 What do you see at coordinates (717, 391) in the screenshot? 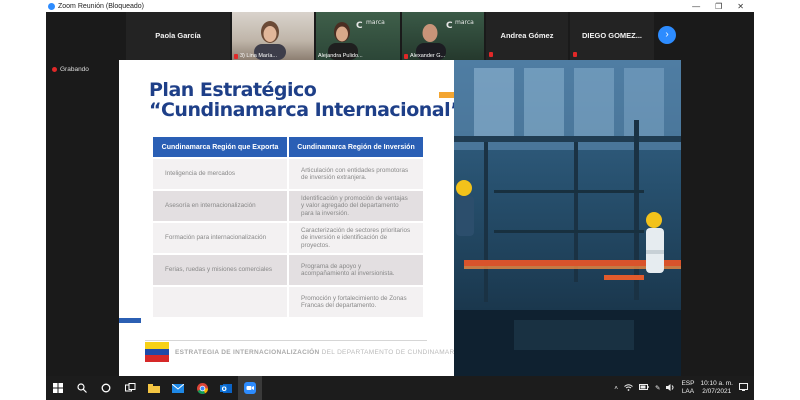
I see `clock-date: 2/07/2021` at bounding box center [717, 391].